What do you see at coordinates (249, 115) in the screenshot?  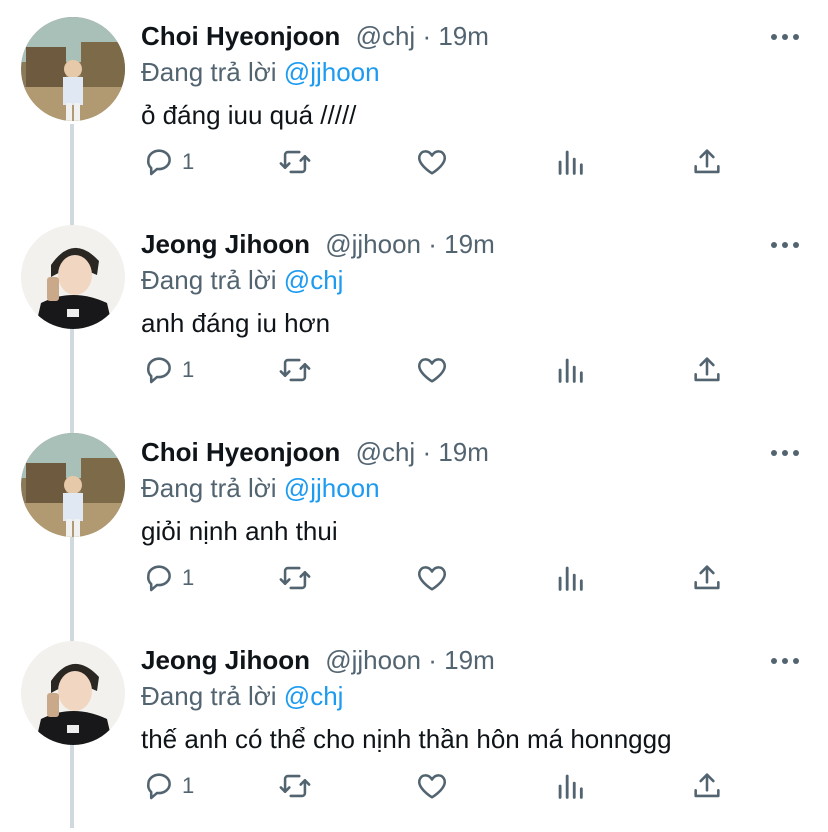 I see `tweet-text: ỏ đáng iuu quá /////` at bounding box center [249, 115].